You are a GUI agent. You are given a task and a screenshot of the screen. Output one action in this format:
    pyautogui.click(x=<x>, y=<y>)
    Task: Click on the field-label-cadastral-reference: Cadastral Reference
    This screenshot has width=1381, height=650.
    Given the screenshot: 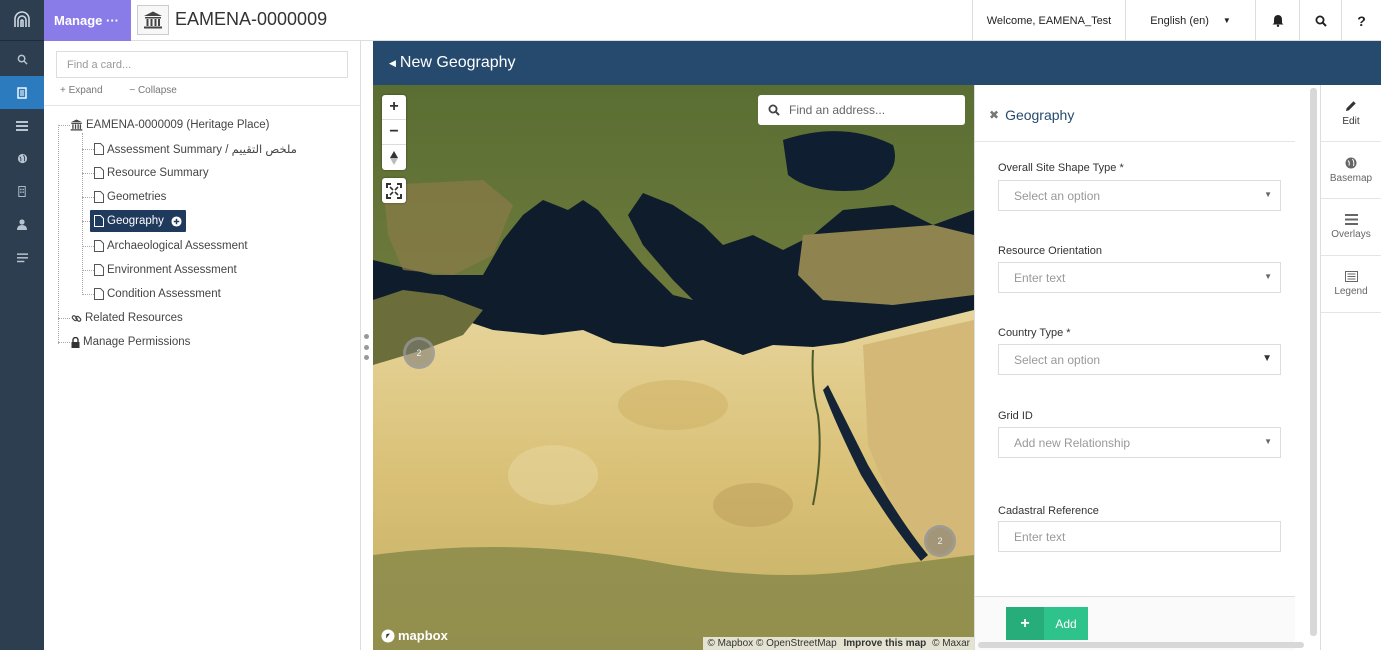 What is the action you would take?
    pyautogui.click(x=1048, y=511)
    